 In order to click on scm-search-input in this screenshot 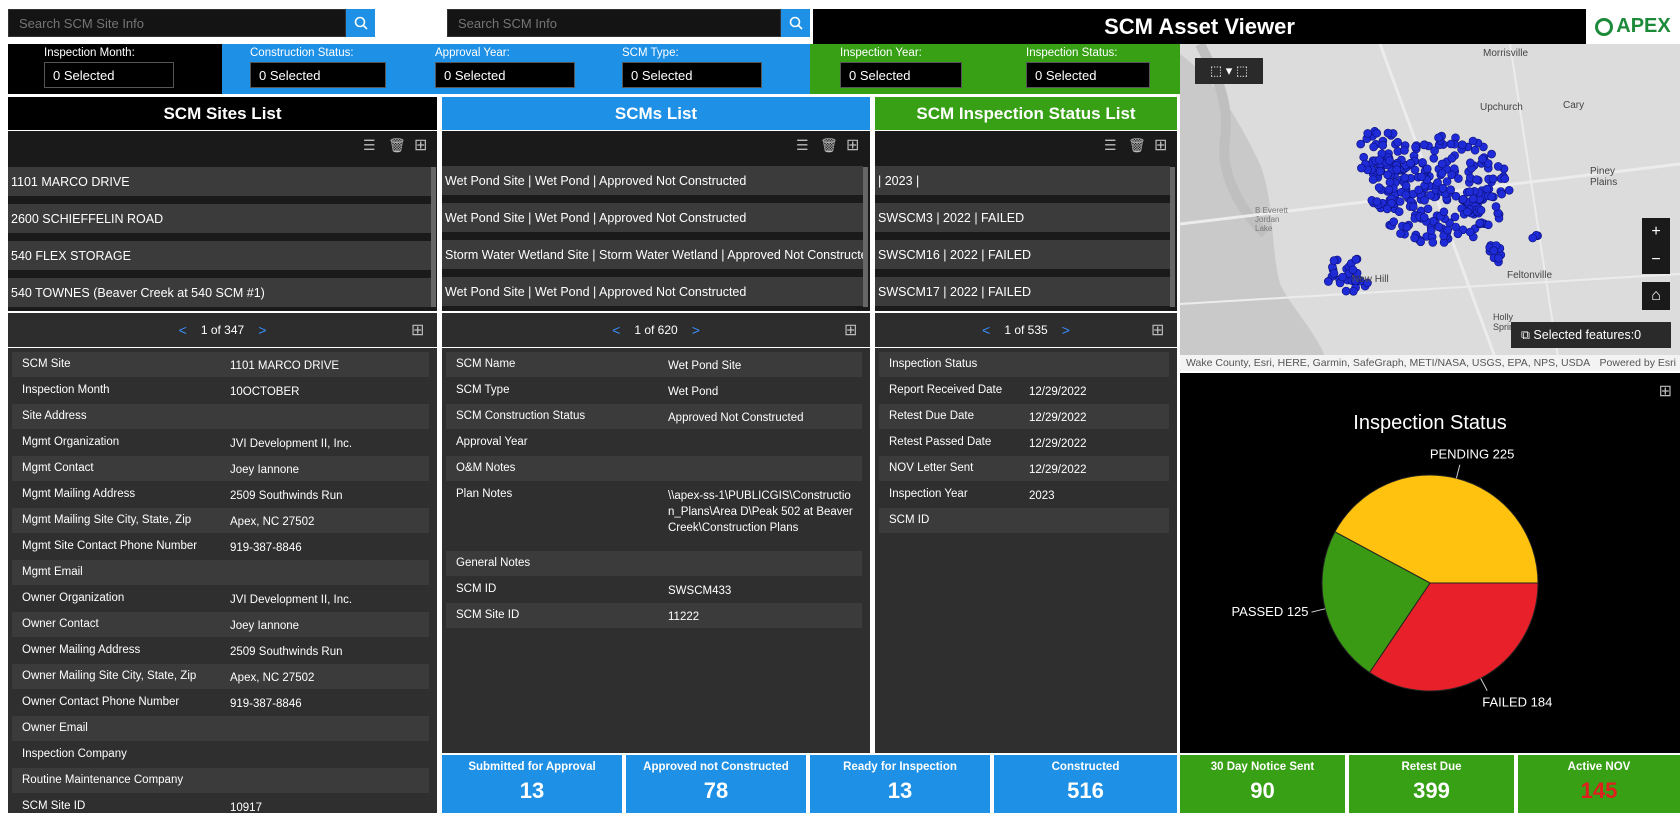, I will do `click(614, 23)`.